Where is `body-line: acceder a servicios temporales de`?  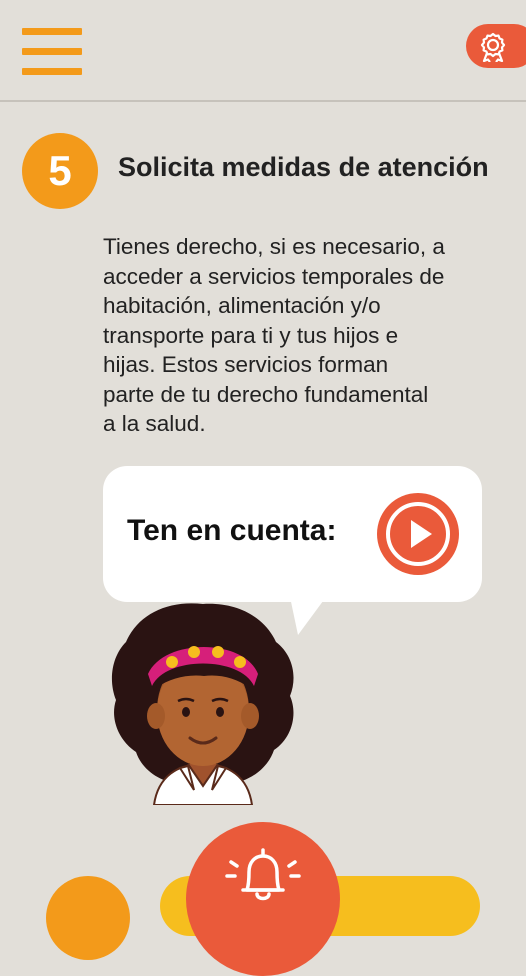
body-line: acceder a servicios temporales de is located at coordinates (274, 276).